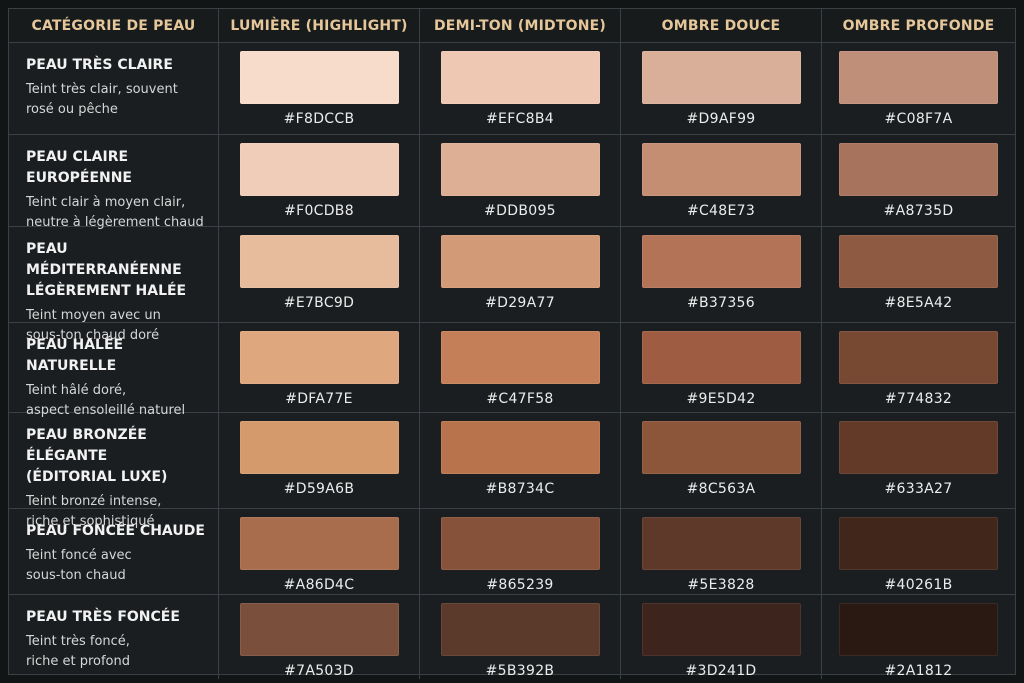 The width and height of the screenshot is (1024, 683). I want to click on hex-code: #774832, so click(918, 399).